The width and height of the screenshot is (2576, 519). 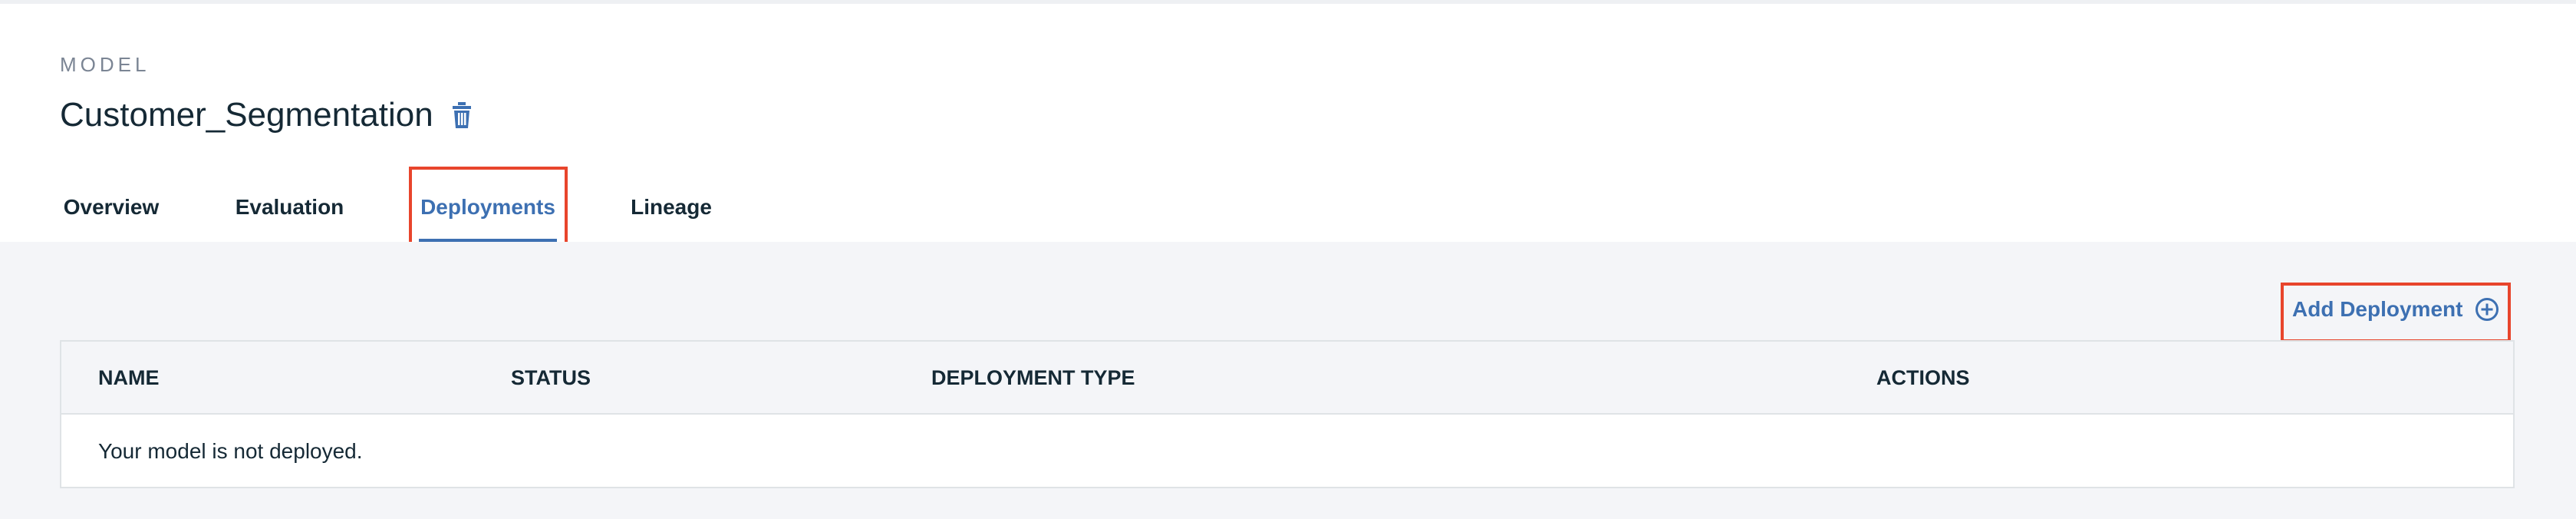 I want to click on title-row: Customer_Segmentation, so click(x=266, y=115).